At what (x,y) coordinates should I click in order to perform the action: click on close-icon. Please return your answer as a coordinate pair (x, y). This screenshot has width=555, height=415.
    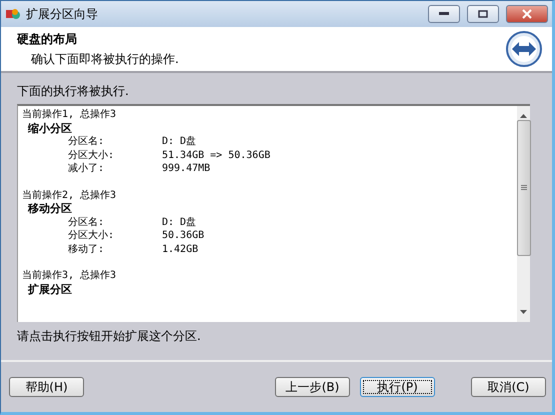
    Looking at the image, I should click on (527, 14).